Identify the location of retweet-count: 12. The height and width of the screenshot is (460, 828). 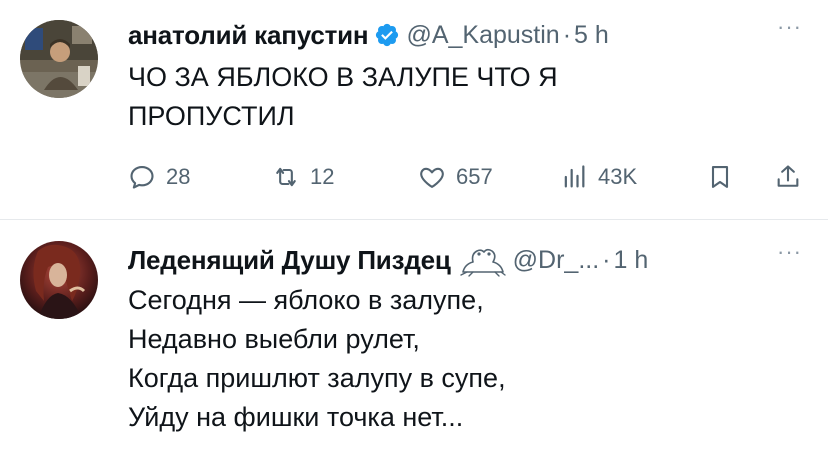
(322, 176).